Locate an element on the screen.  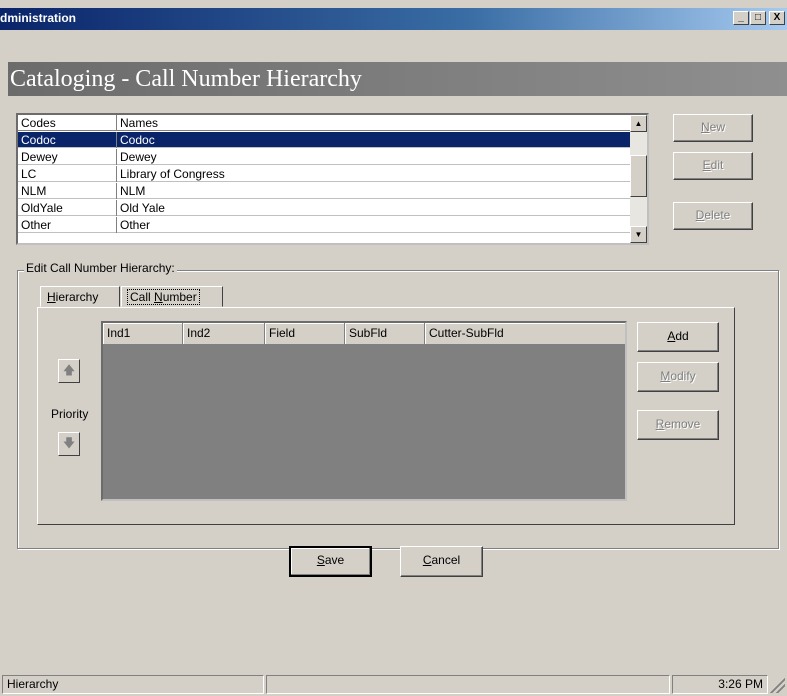
row-name: Codoc is located at coordinates (137, 140).